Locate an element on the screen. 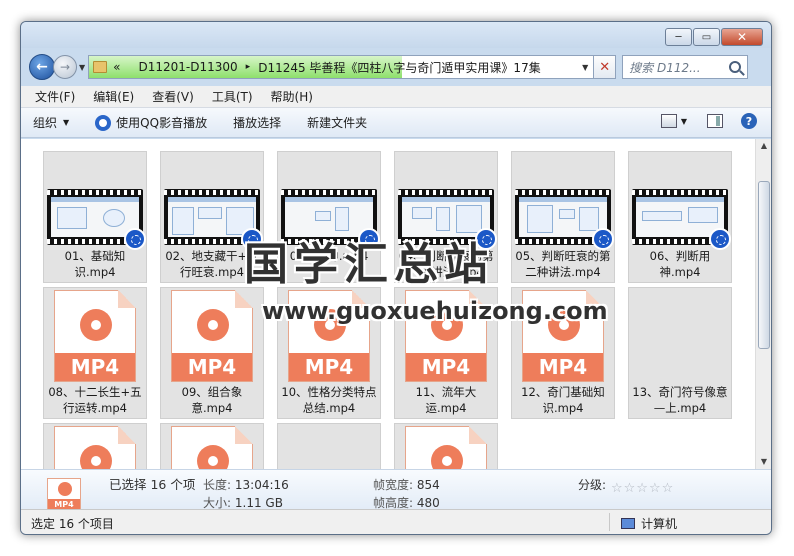 The width and height of the screenshot is (794, 556). play-with-qq-button: 使用QQ影音播放 is located at coordinates (151, 122).